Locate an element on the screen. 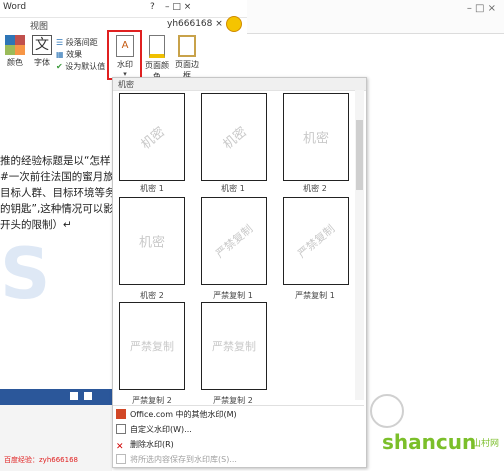 This screenshot has height=471, width=504. fonts-button: 文 字体 is located at coordinates (42, 51).